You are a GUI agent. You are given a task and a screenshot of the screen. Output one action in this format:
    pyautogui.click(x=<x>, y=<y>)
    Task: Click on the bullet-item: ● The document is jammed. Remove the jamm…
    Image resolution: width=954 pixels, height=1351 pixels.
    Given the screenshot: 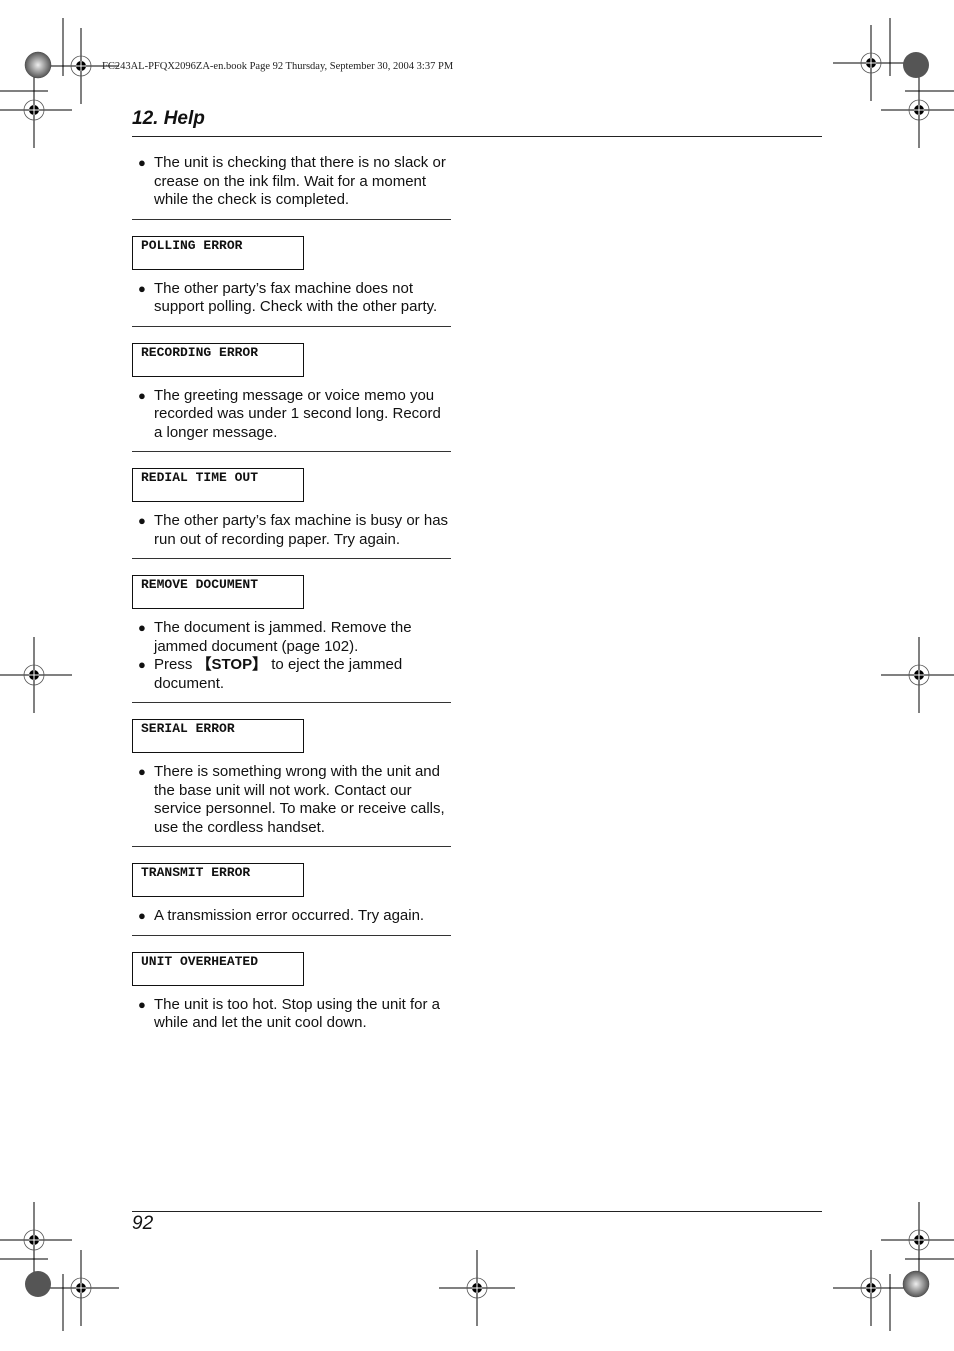 What is the action you would take?
    pyautogui.click(x=275, y=637)
    